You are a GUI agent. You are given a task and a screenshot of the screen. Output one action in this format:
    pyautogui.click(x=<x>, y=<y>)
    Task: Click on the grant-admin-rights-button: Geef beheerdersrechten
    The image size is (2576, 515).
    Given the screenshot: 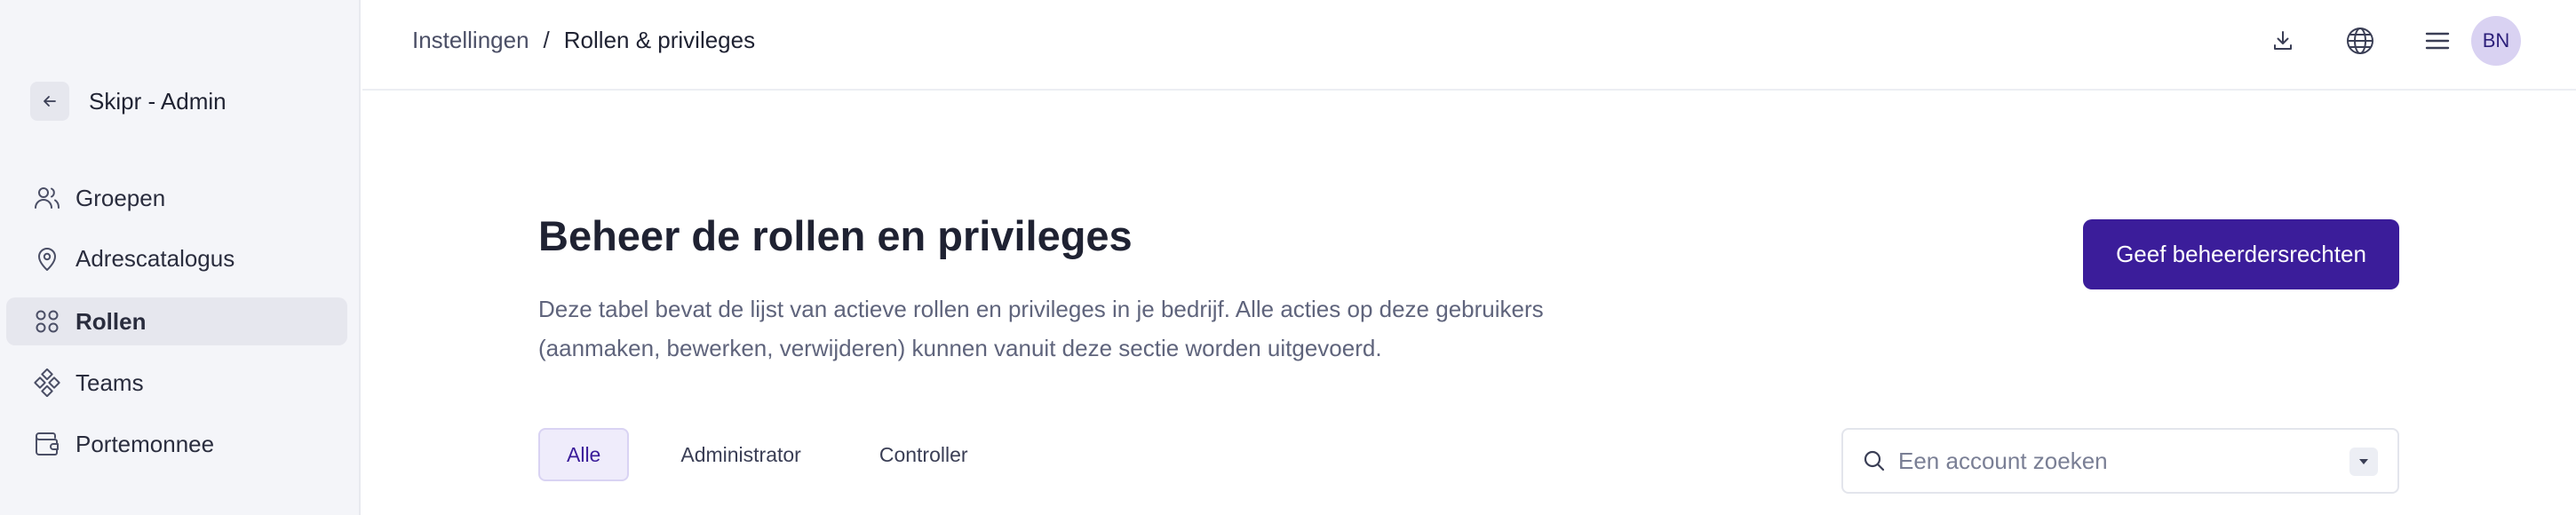 What is the action you would take?
    pyautogui.click(x=2241, y=254)
    